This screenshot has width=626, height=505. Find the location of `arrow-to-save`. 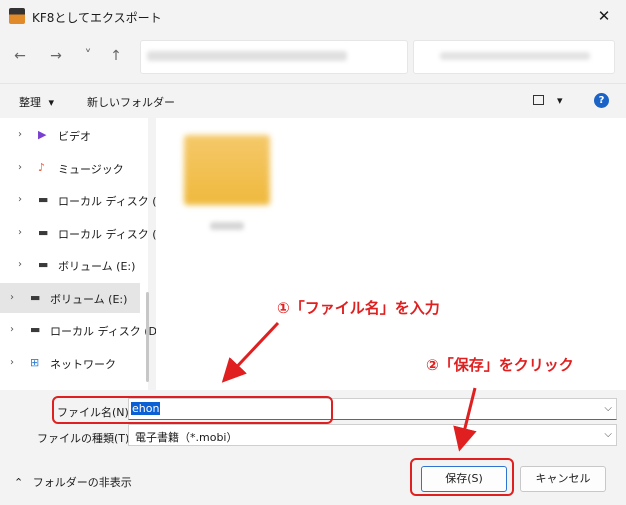

arrow-to-save is located at coordinates (465, 419).